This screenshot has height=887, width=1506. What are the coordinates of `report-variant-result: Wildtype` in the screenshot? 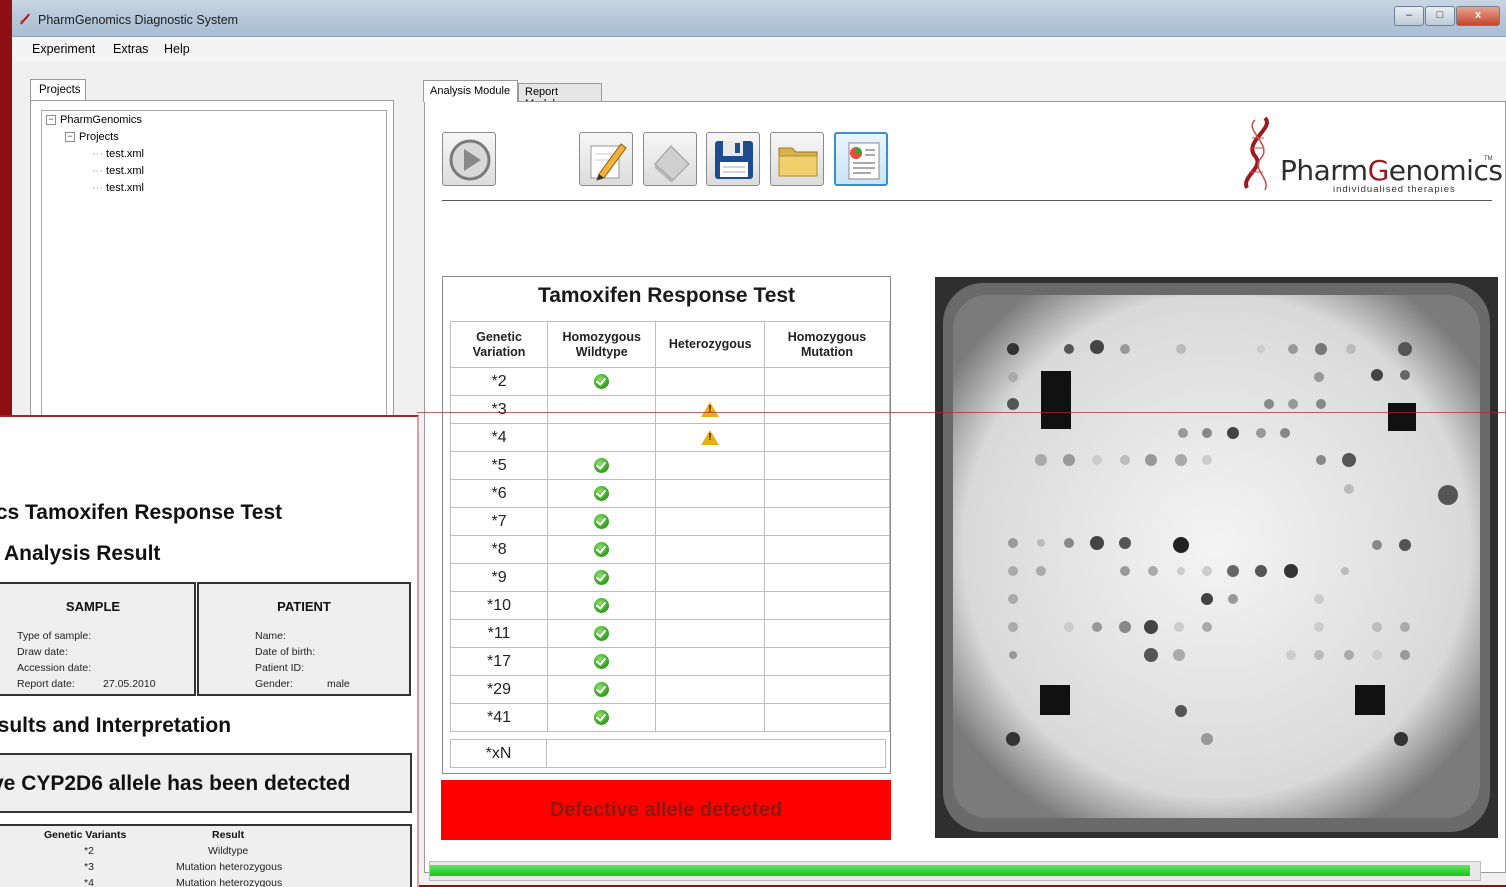 It's located at (228, 851).